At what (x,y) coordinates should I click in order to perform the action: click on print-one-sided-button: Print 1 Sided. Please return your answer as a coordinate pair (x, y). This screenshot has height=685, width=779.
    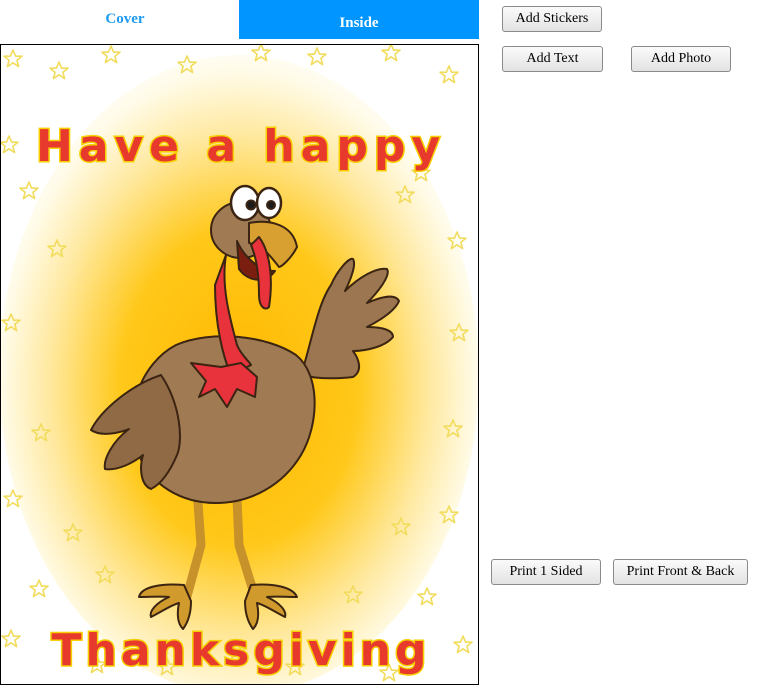
    Looking at the image, I should click on (546, 572).